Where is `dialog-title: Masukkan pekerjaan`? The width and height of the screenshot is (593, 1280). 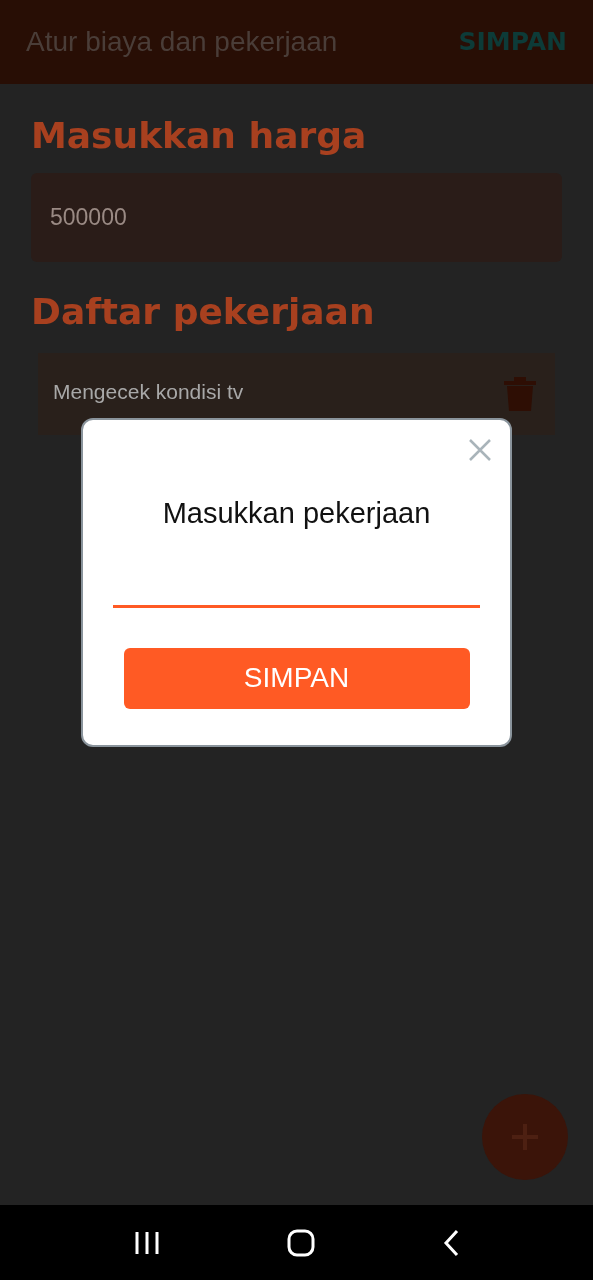
dialog-title: Masukkan pekerjaan is located at coordinates (296, 513).